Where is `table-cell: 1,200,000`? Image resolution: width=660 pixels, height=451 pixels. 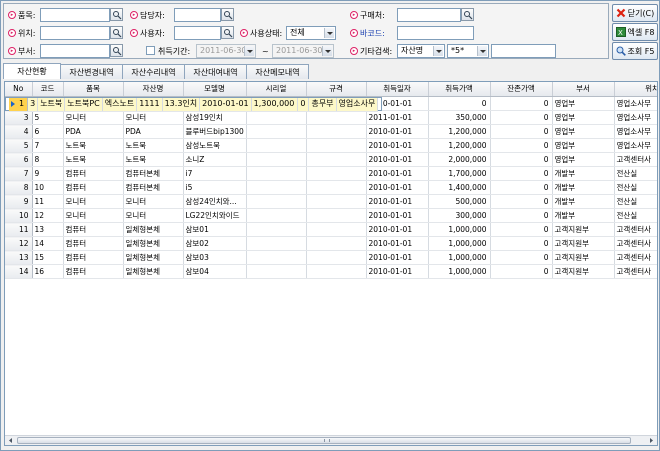 table-cell: 1,200,000 is located at coordinates (459, 131).